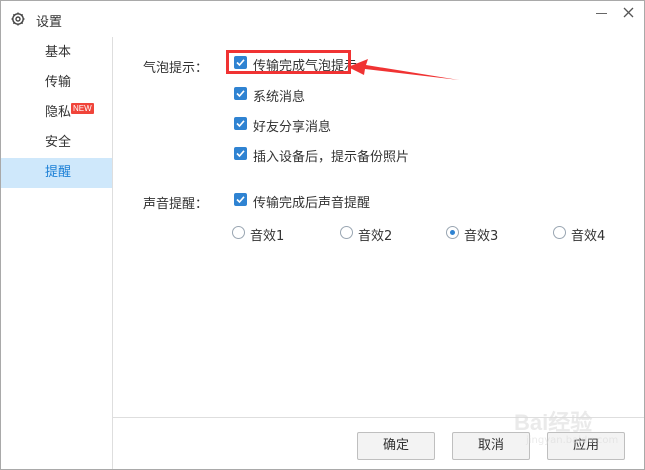 This screenshot has height=470, width=645. I want to click on close-button, so click(629, 13).